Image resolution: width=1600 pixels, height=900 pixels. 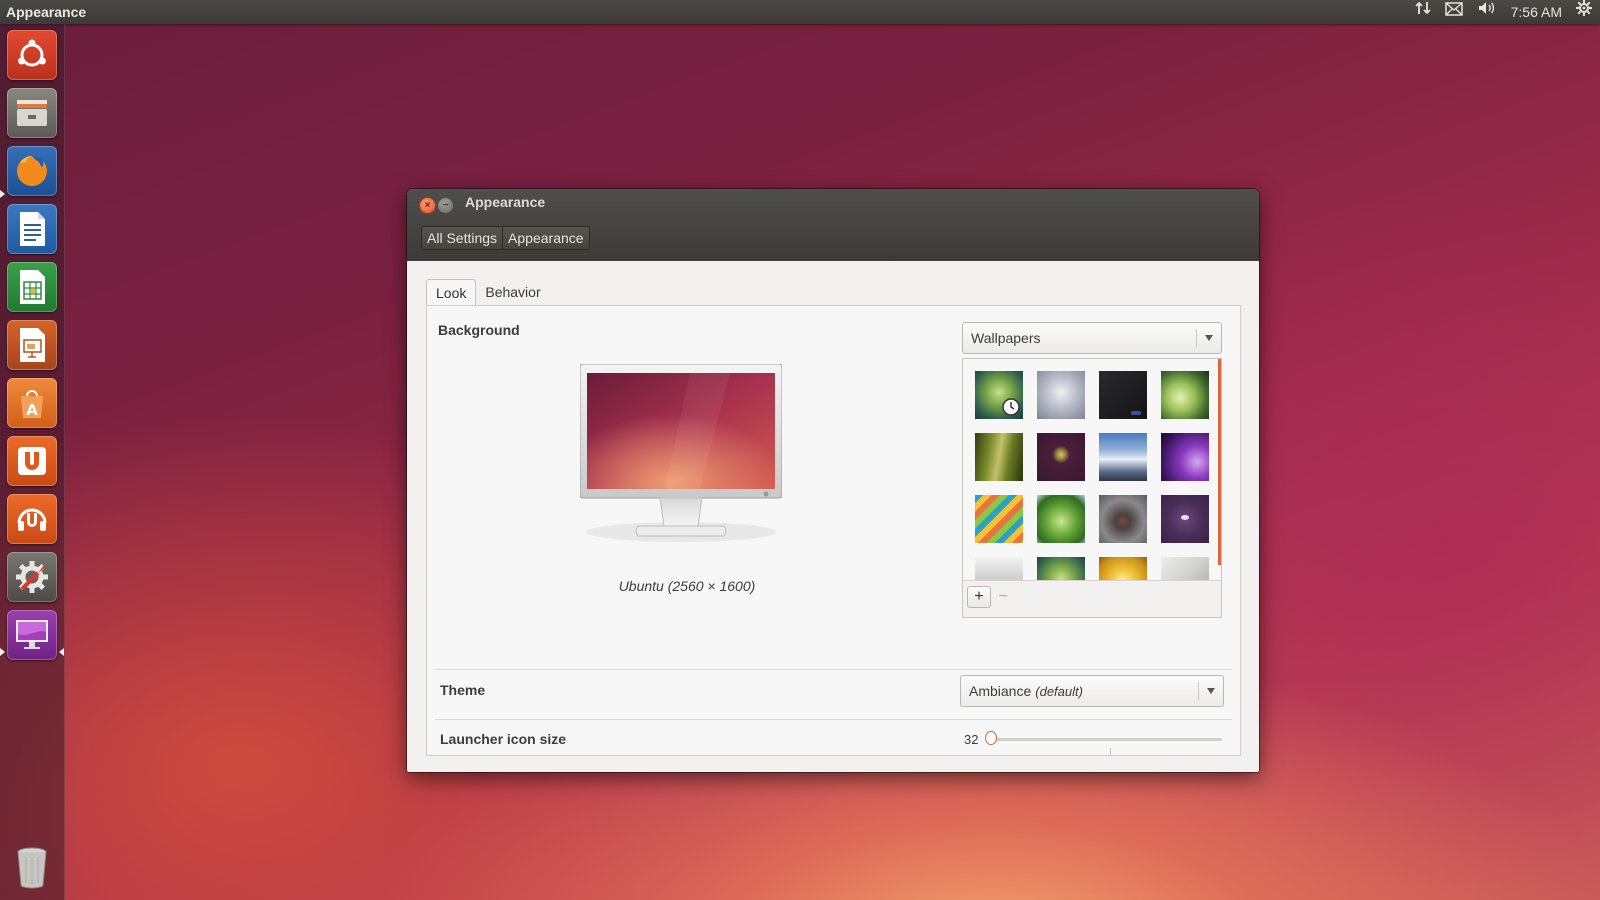 I want to click on background-caption: Ubuntu (2560 × 1600), so click(x=687, y=586).